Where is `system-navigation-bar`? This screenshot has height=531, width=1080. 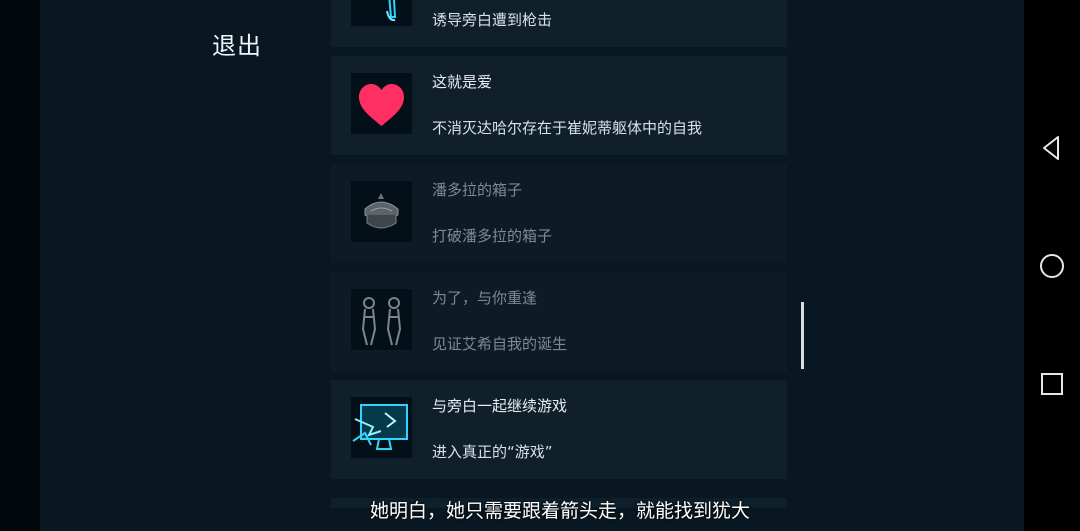 system-navigation-bar is located at coordinates (1052, 265).